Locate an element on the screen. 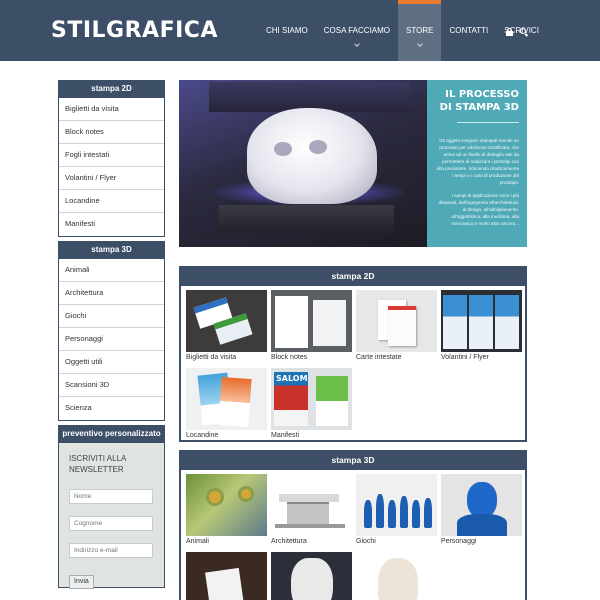  sidebar-heading-2d: stampa 2D is located at coordinates (111, 89).